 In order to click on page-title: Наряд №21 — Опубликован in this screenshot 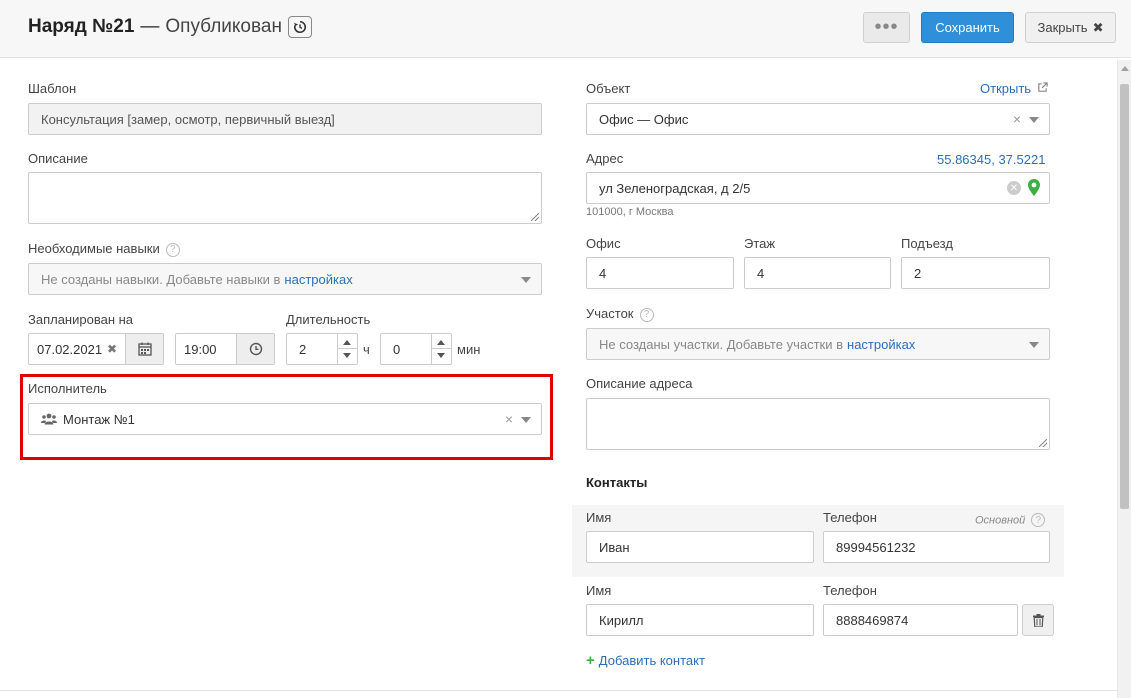, I will do `click(170, 27)`.